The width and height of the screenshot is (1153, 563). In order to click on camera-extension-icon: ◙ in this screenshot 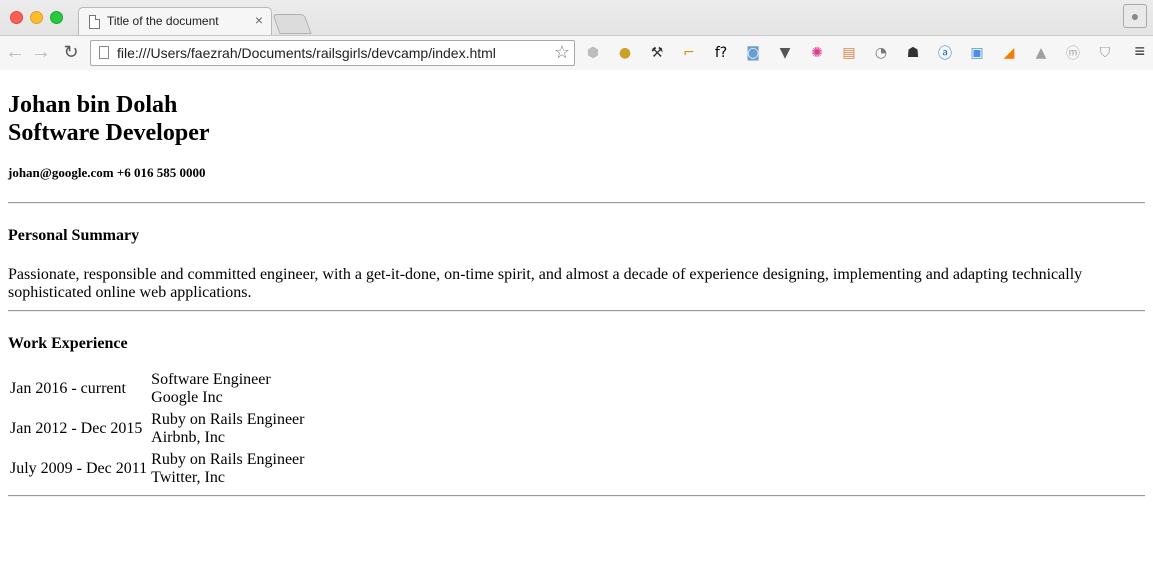, I will do `click(753, 53)`.